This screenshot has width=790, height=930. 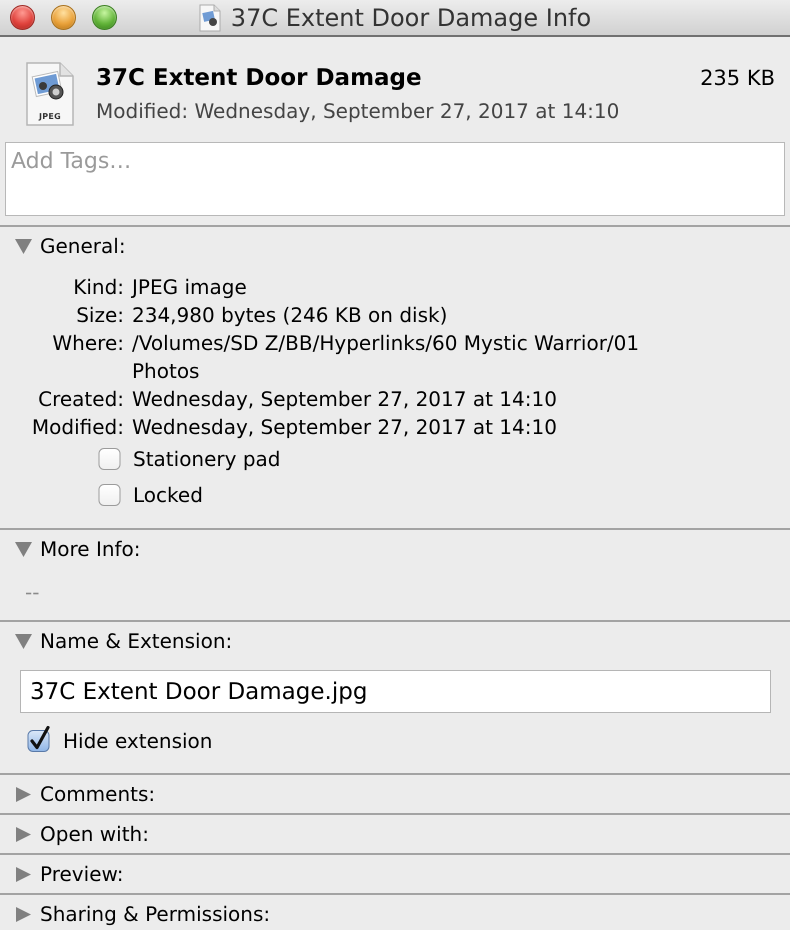 What do you see at coordinates (22, 17) in the screenshot?
I see `close-button` at bounding box center [22, 17].